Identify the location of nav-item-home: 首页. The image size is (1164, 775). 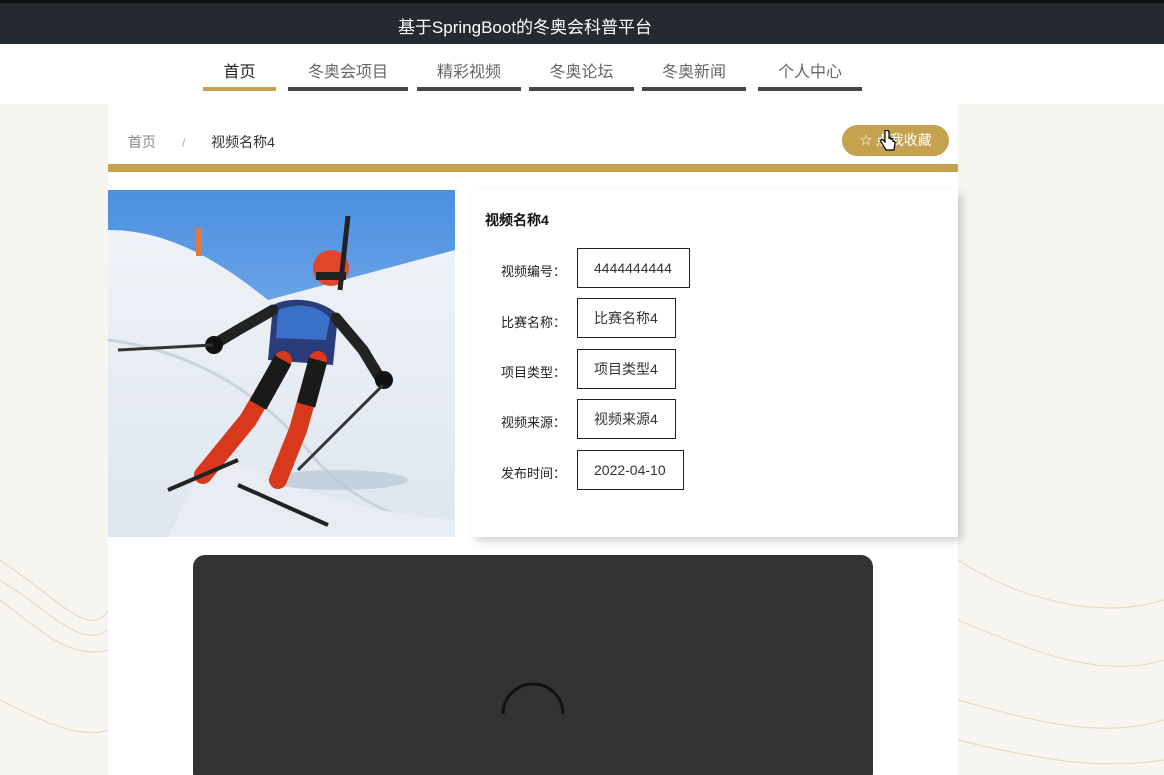
(239, 74).